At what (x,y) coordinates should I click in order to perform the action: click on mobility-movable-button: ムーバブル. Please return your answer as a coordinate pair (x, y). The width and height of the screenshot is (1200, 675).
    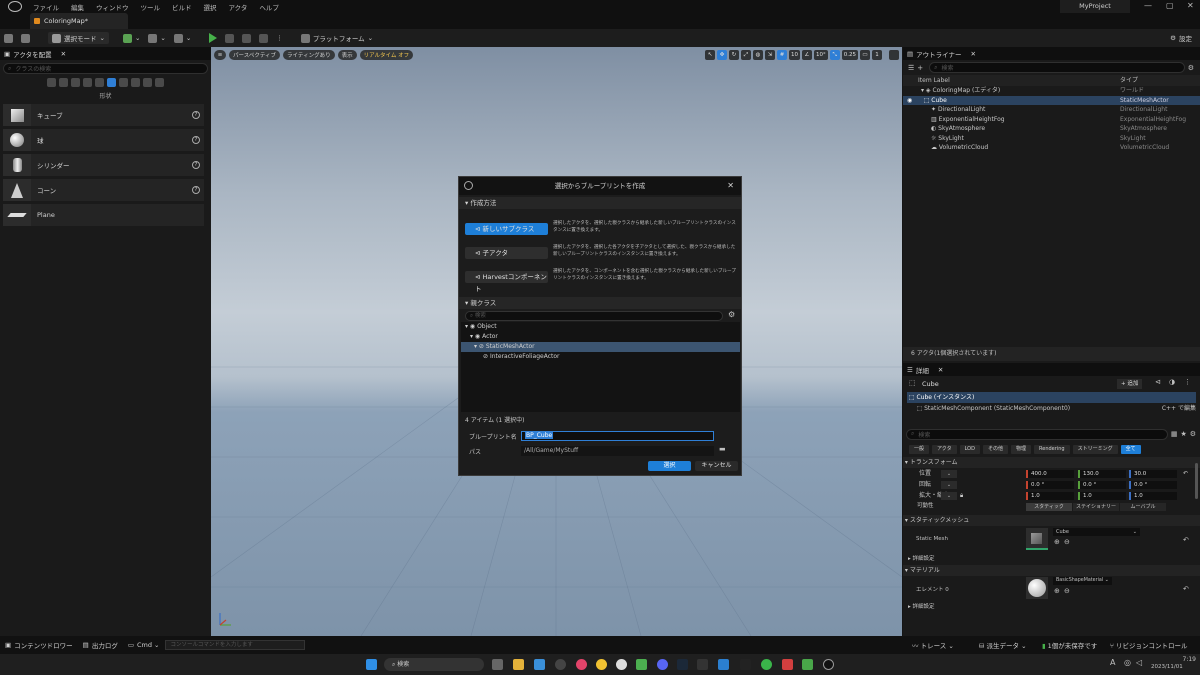
    Looking at the image, I should click on (1143, 506).